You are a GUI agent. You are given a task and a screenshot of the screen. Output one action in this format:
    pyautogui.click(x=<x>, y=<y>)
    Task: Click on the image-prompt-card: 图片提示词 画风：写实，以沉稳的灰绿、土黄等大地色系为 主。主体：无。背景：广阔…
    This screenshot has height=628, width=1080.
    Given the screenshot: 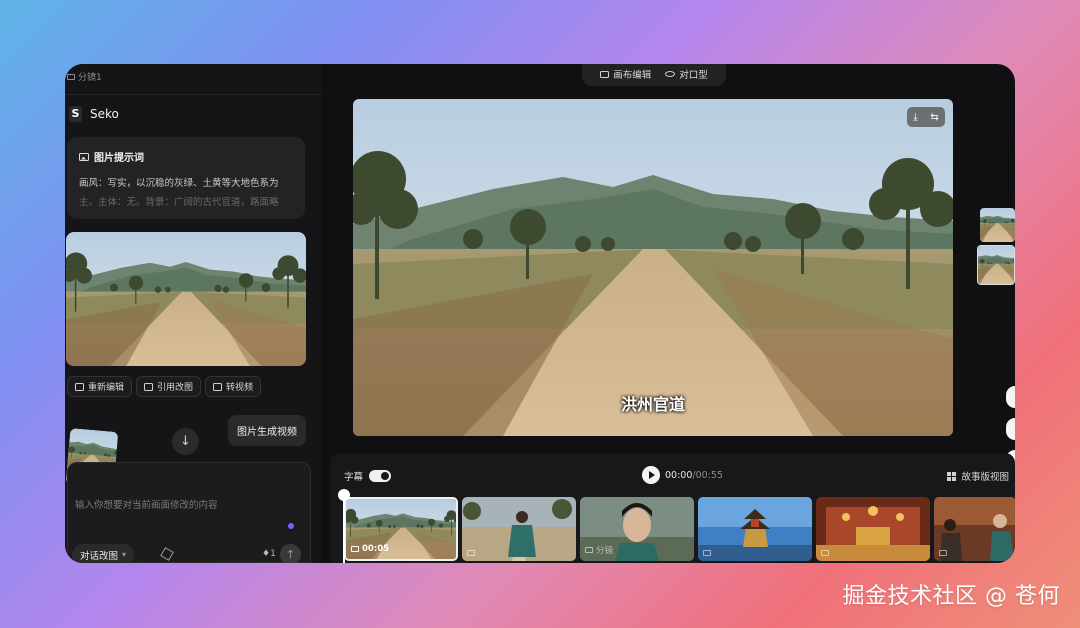 What is the action you would take?
    pyautogui.click(x=186, y=178)
    